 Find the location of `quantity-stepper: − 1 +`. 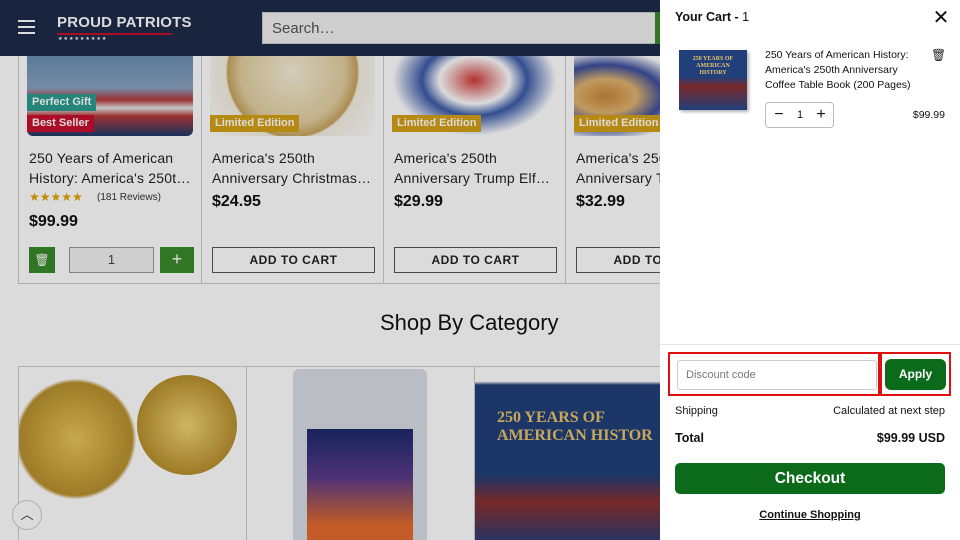

quantity-stepper: − 1 + is located at coordinates (799, 115).